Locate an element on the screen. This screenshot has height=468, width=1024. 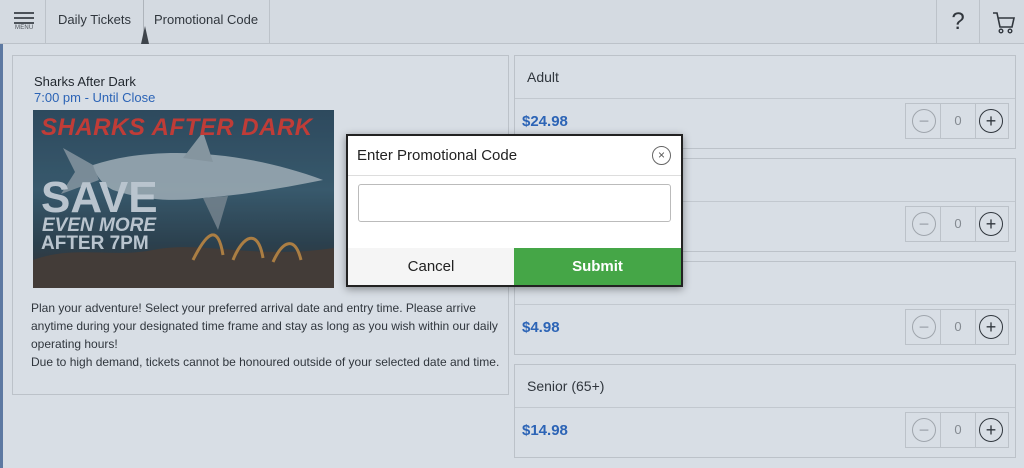
close-icon: × is located at coordinates (661, 155).